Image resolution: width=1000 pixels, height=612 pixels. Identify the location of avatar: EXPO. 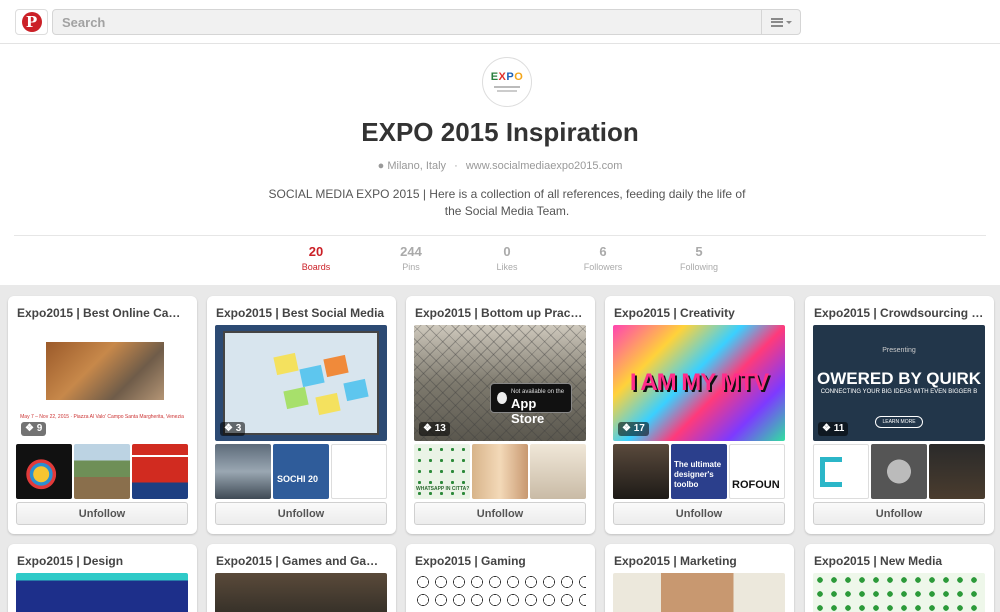
(507, 82).